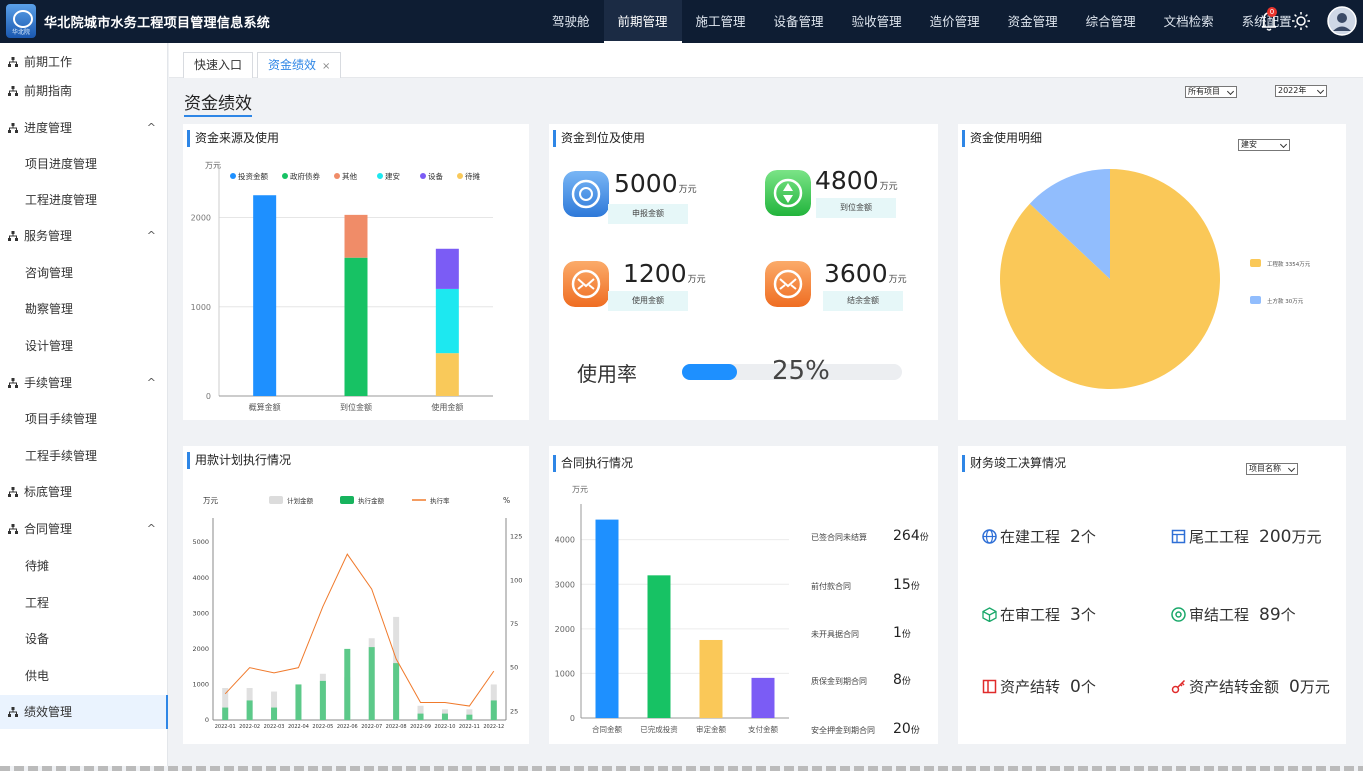 The height and width of the screenshot is (771, 1363). Describe the element at coordinates (431, 500) in the screenshot. I see `legend-item: 执行率` at that location.